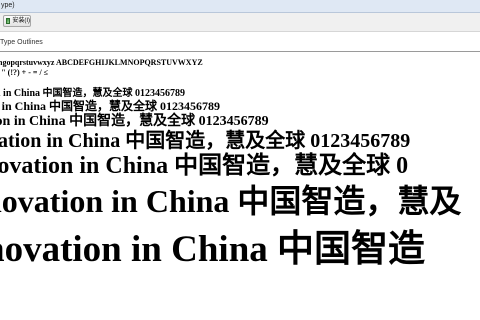 Image resolution: width=480 pixels, height=320 pixels. Describe the element at coordinates (8, 5) in the screenshot. I see `window-title: ype)` at that location.